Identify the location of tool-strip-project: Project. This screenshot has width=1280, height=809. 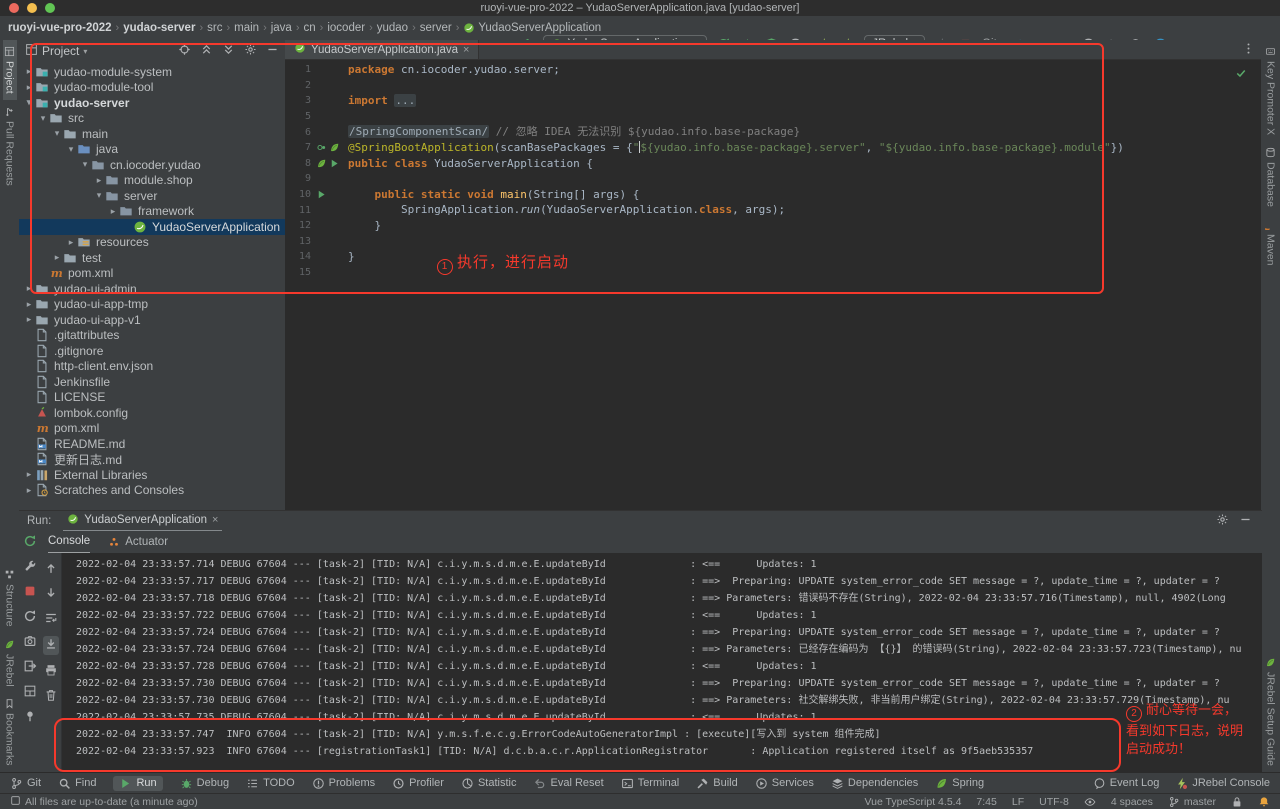
(9, 70).